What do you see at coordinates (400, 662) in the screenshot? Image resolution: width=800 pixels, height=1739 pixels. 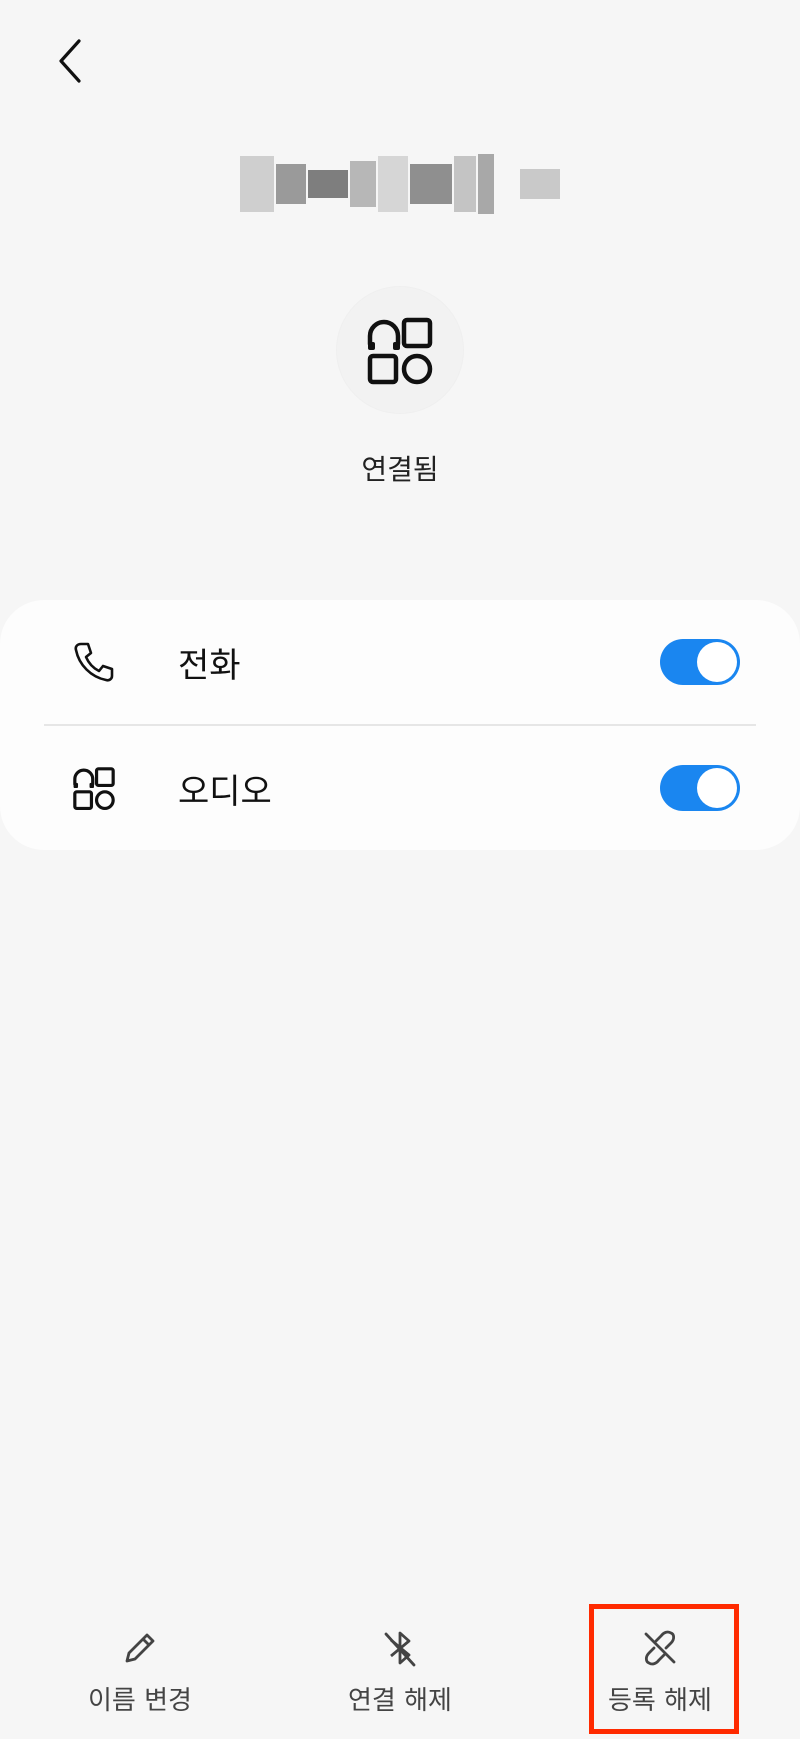 I see `profile-row-phone: 전화` at bounding box center [400, 662].